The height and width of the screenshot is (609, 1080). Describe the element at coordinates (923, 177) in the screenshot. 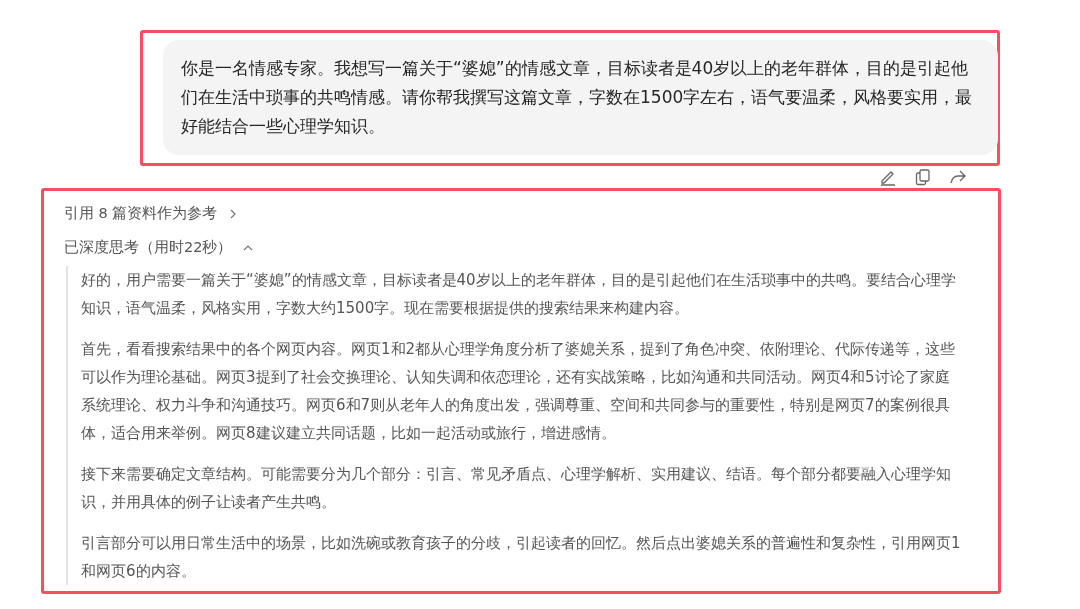

I see `copy-icon` at that location.